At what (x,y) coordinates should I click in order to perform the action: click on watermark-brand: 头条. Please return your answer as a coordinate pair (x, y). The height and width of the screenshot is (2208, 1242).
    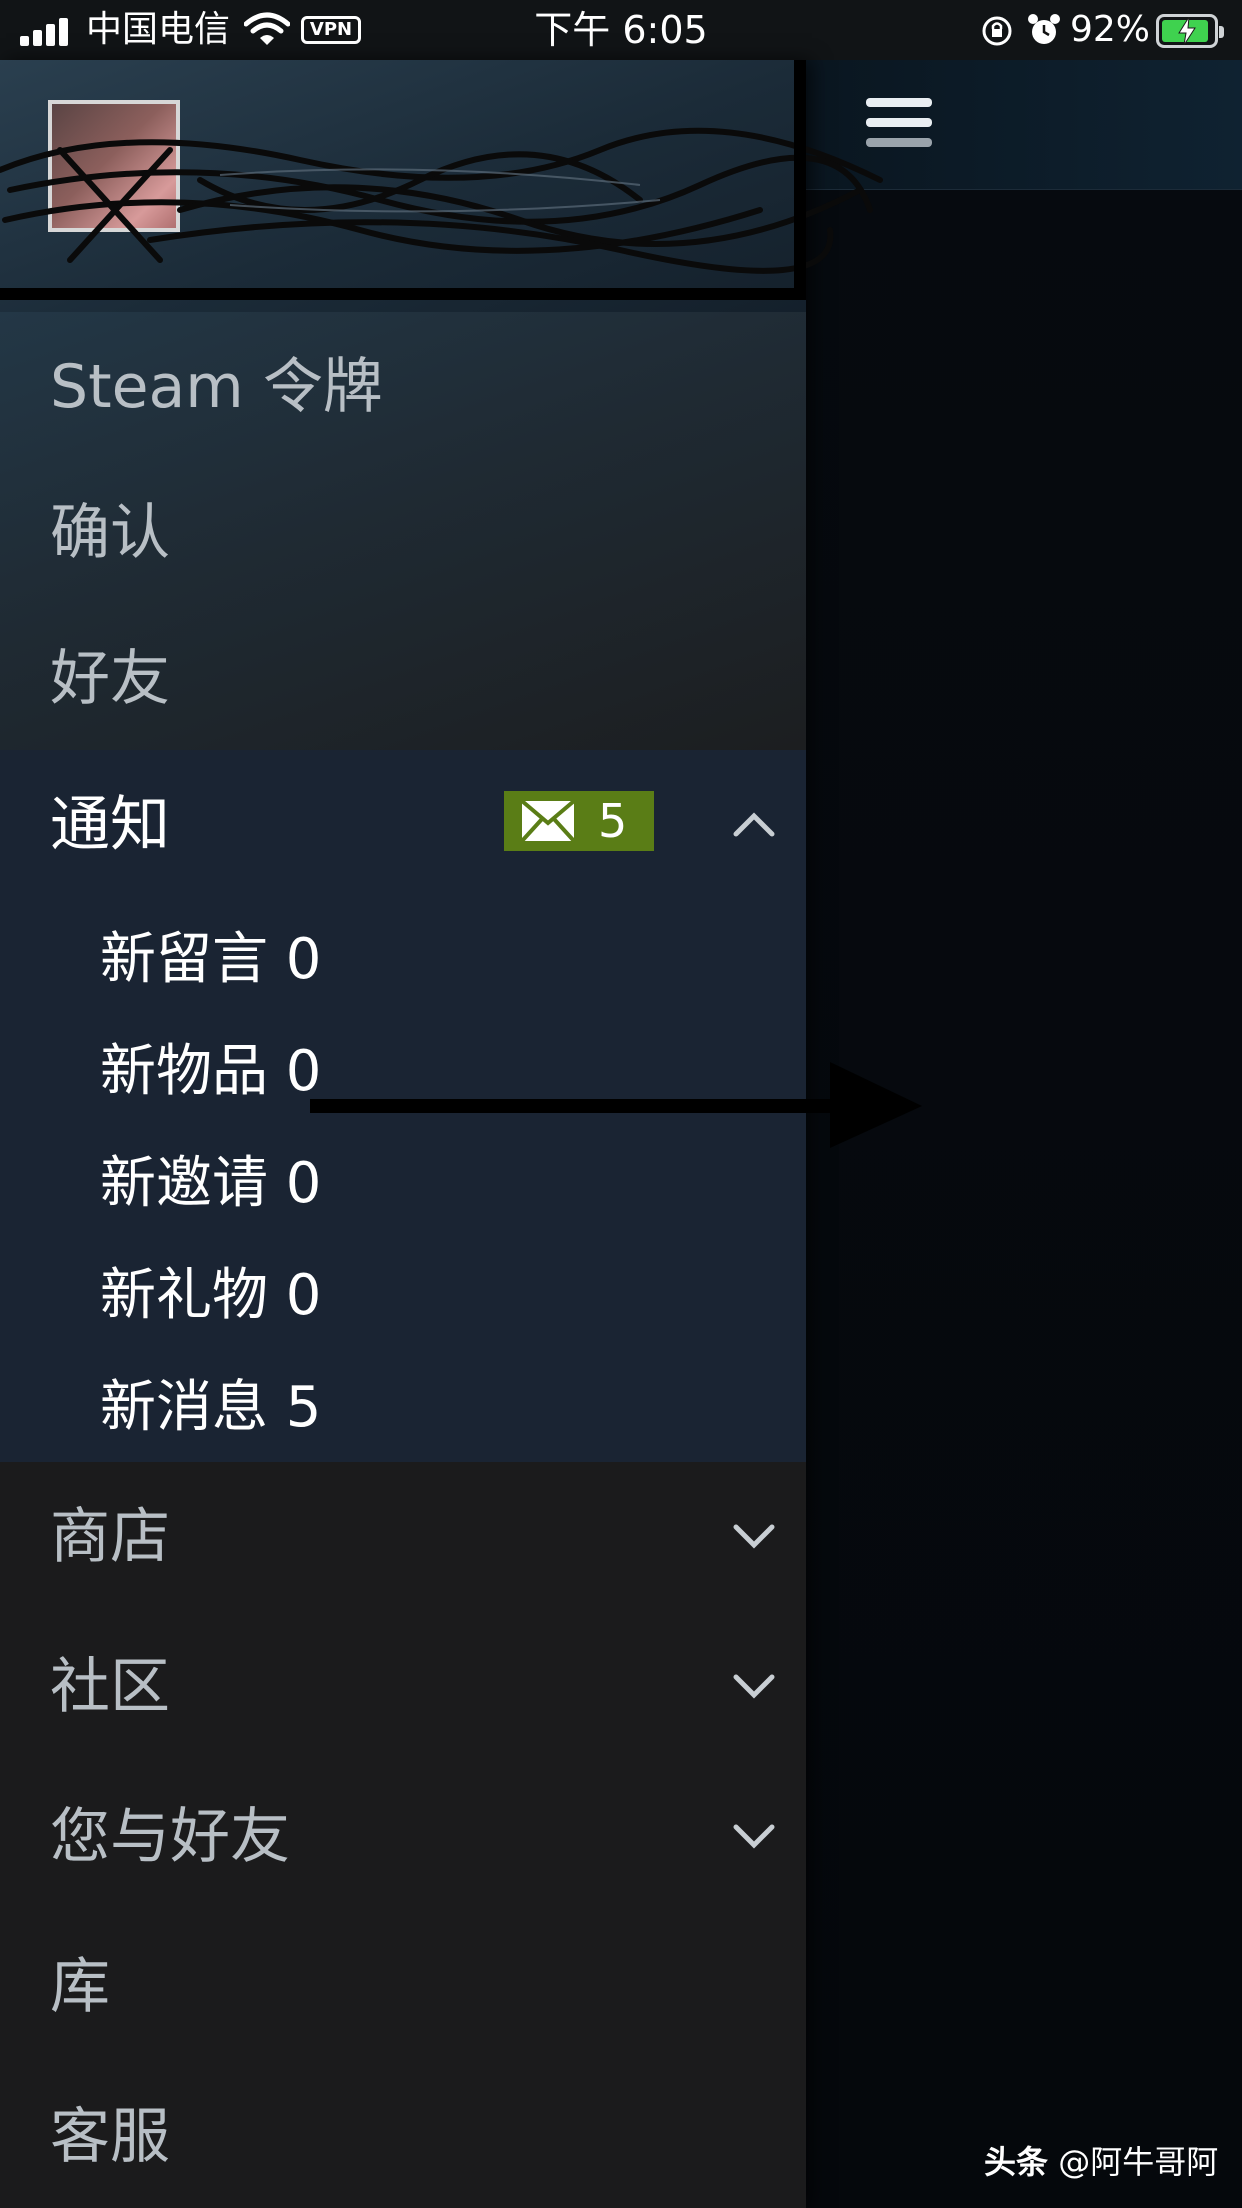
    Looking at the image, I should click on (1016, 2162).